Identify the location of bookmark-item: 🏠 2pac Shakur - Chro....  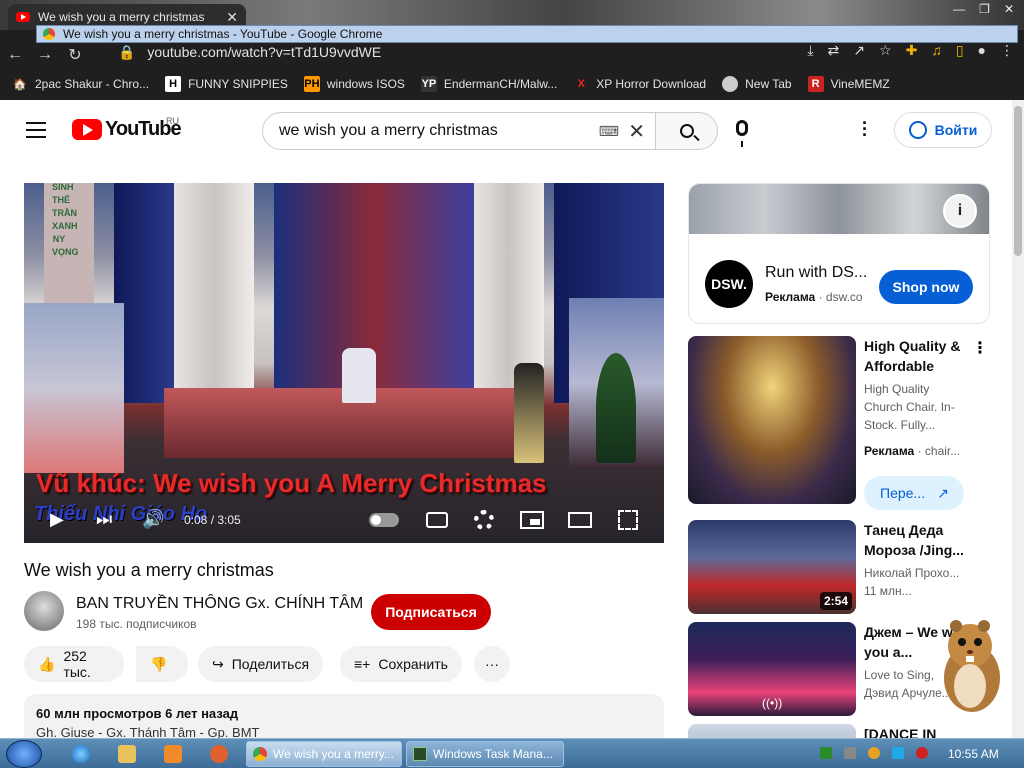
(80, 84).